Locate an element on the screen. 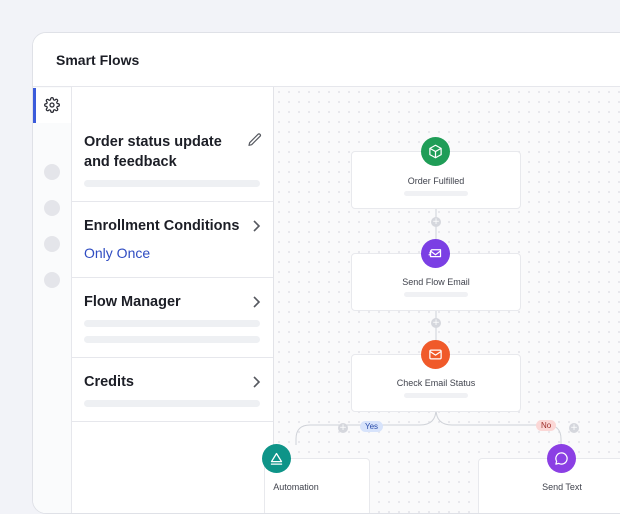 Image resolution: width=620 pixels, height=514 pixels. rail-item-settings is located at coordinates (52, 105).